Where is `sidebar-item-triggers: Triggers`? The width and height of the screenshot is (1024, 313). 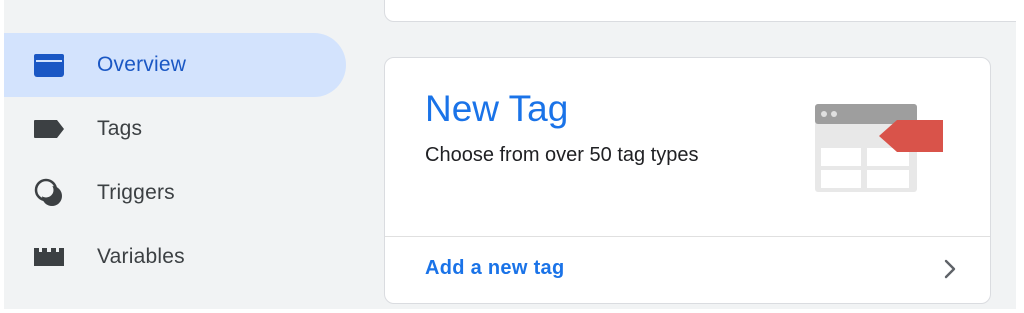
sidebar-item-triggers: Triggers is located at coordinates (175, 193).